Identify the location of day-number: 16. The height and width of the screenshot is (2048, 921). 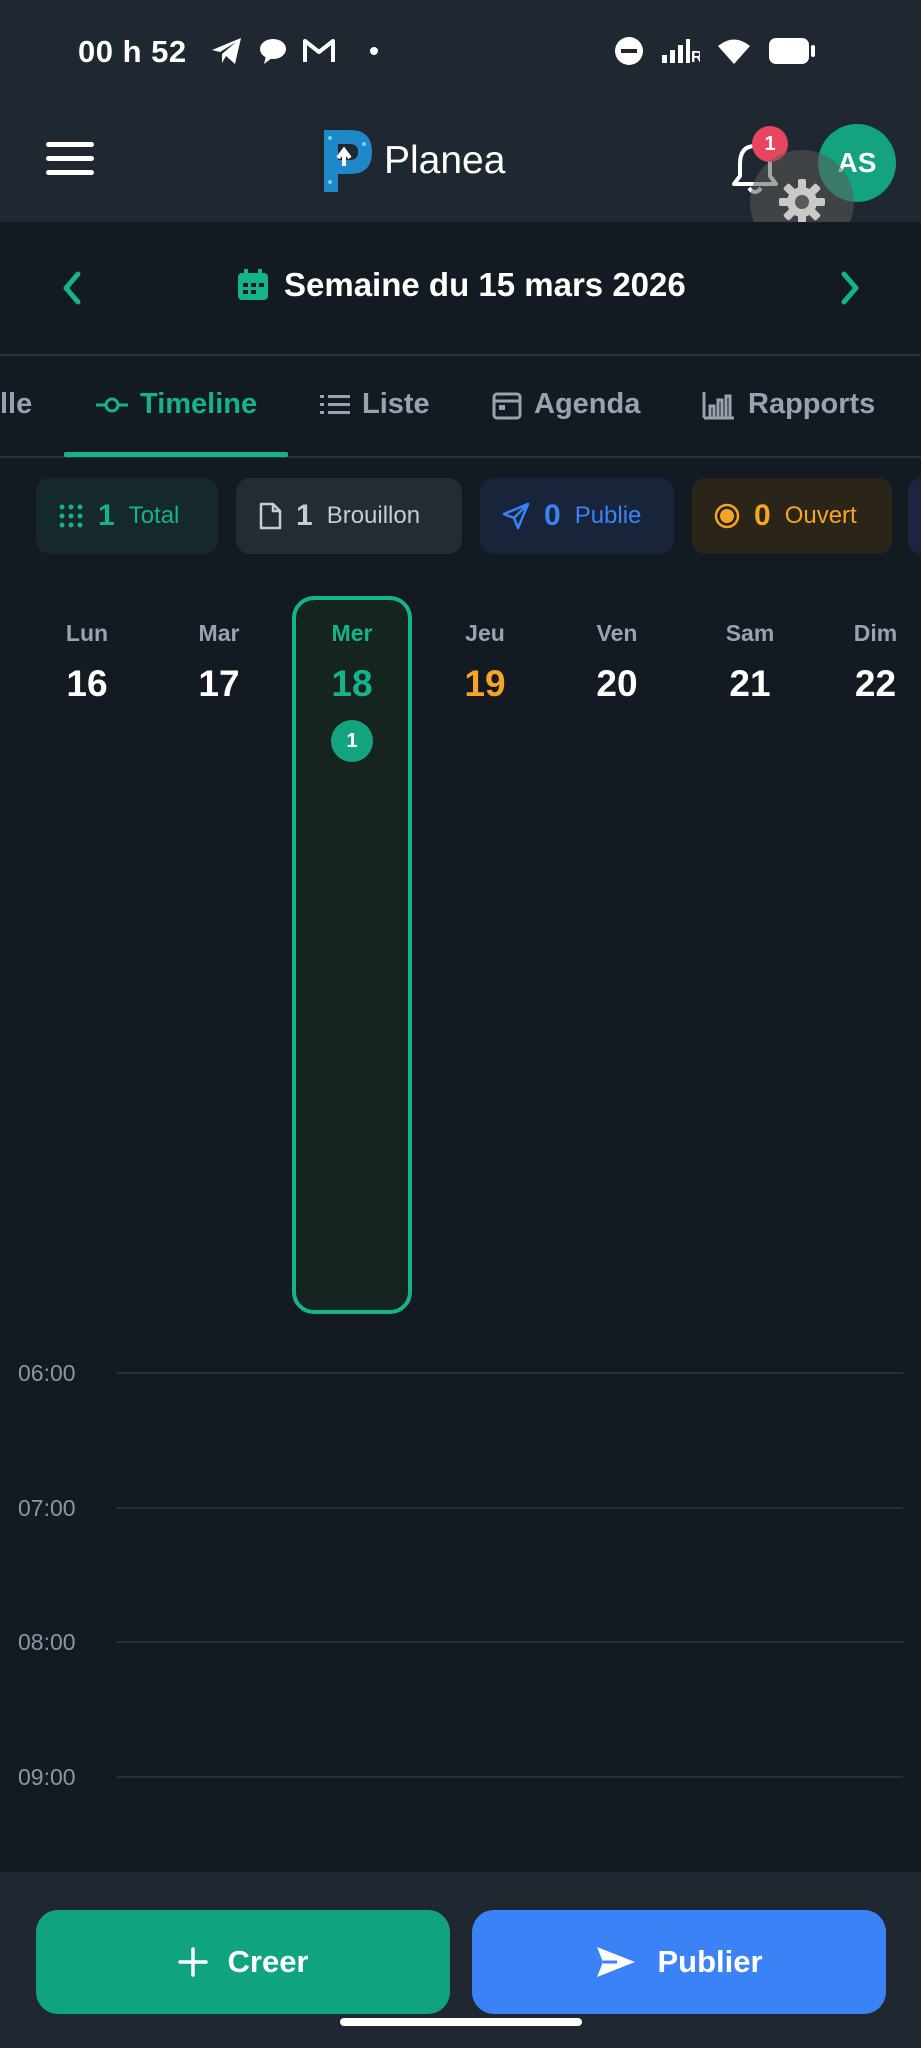
(87, 683).